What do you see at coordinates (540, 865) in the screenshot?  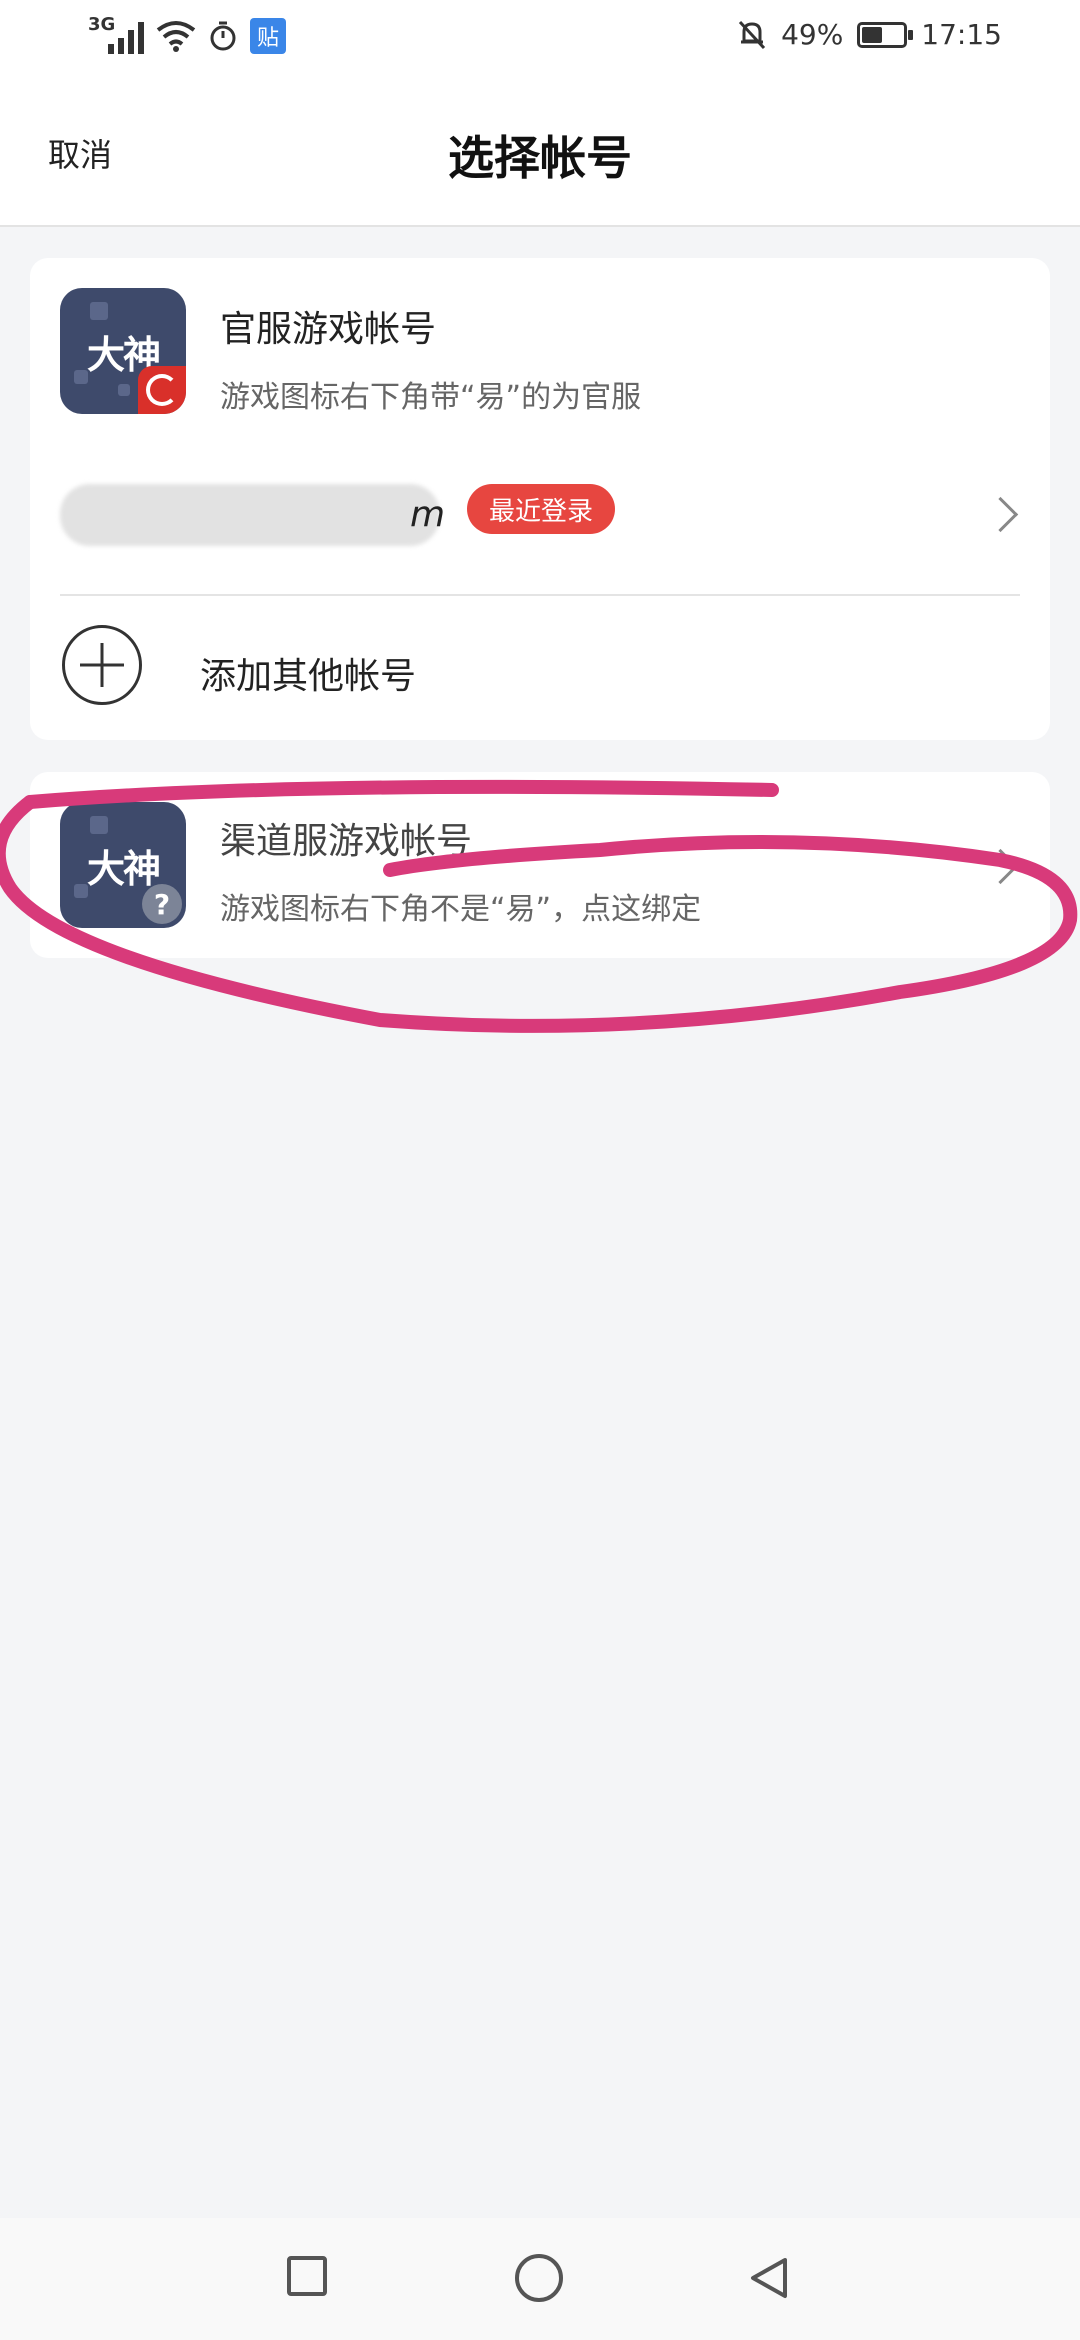 I see `channel-account-card: 大神 ? 渠道服游戏帐号 游戏图标右下角不是“易”，点这绑定` at bounding box center [540, 865].